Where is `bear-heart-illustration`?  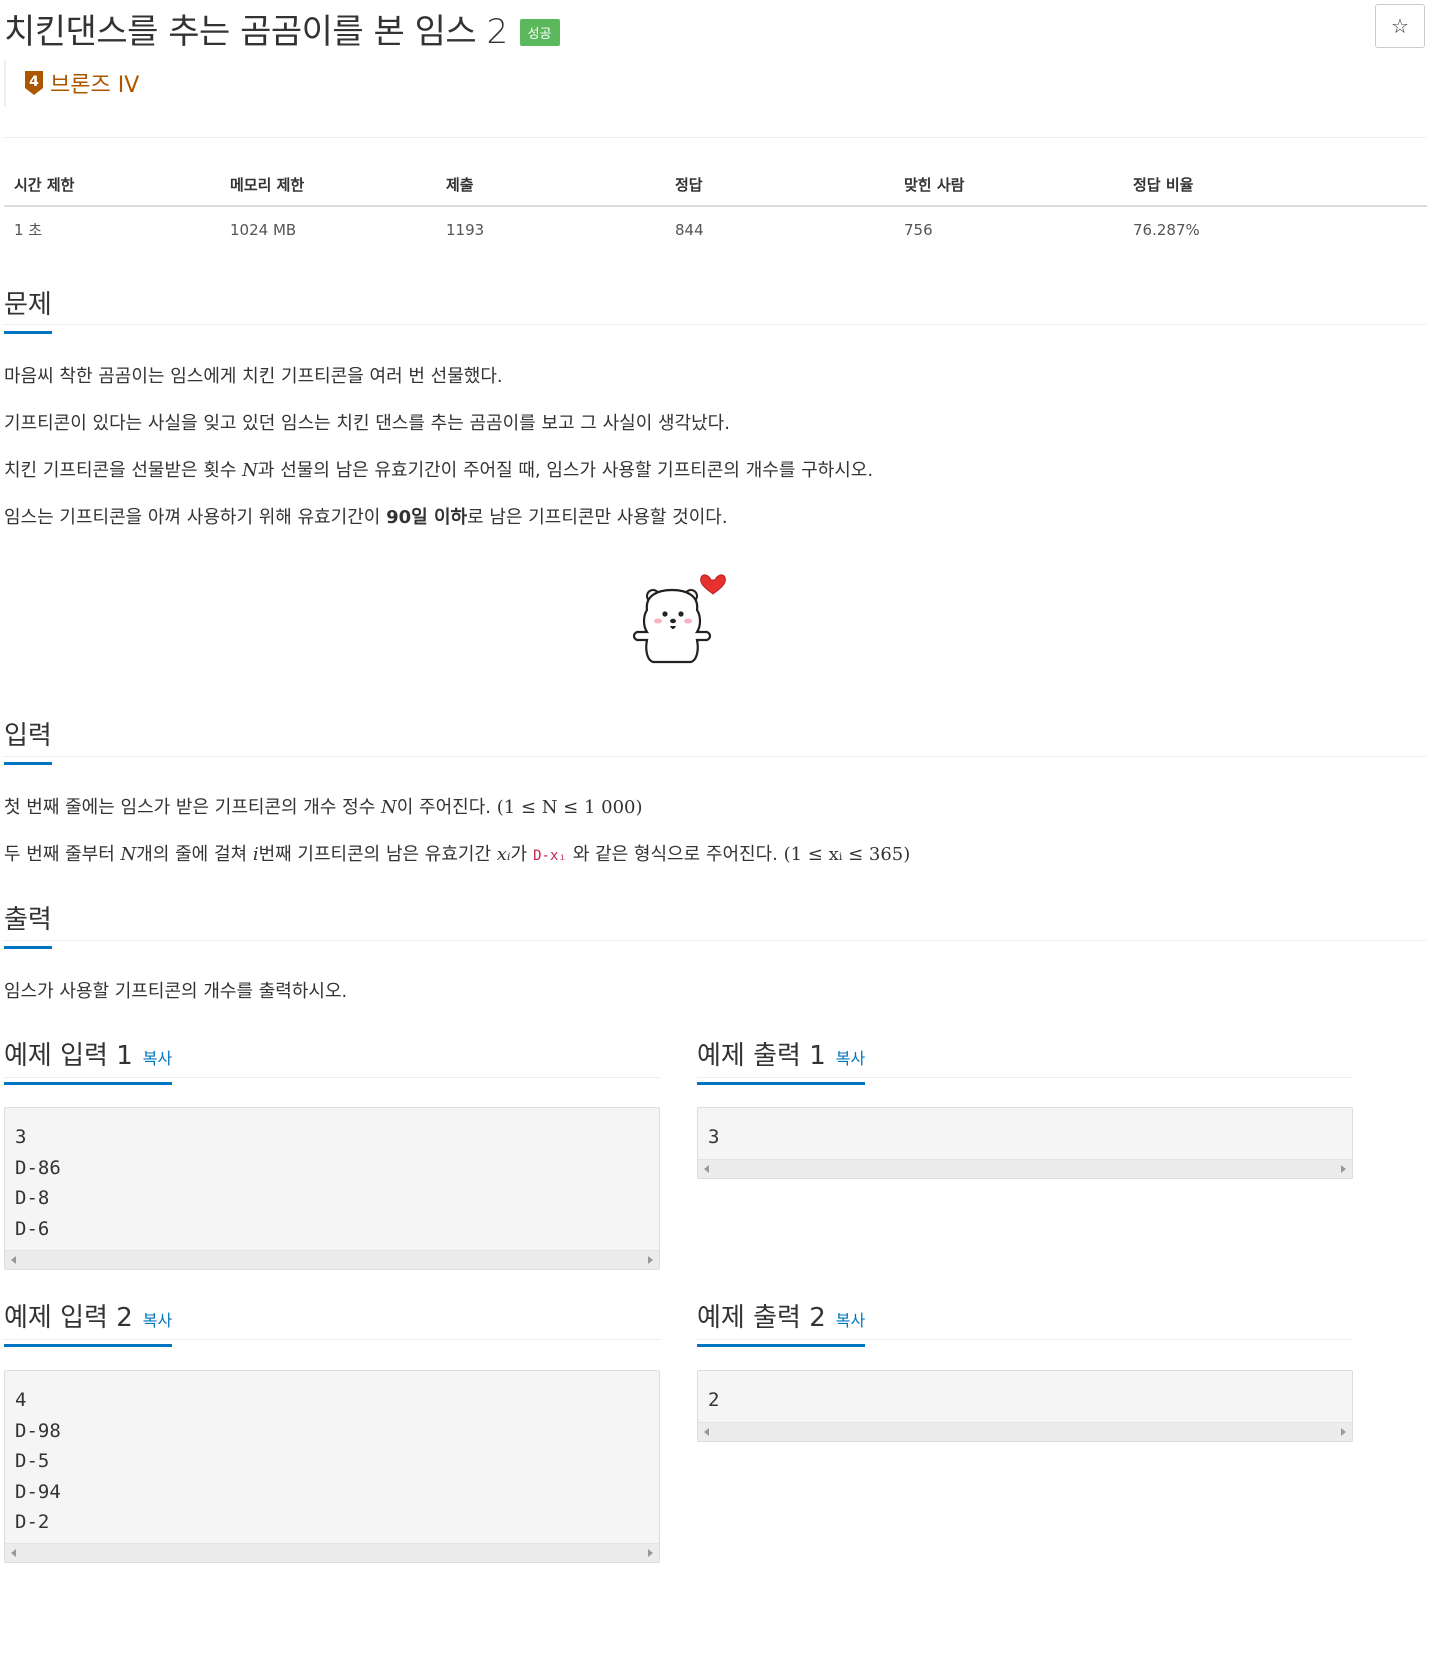 bear-heart-illustration is located at coordinates (679, 619).